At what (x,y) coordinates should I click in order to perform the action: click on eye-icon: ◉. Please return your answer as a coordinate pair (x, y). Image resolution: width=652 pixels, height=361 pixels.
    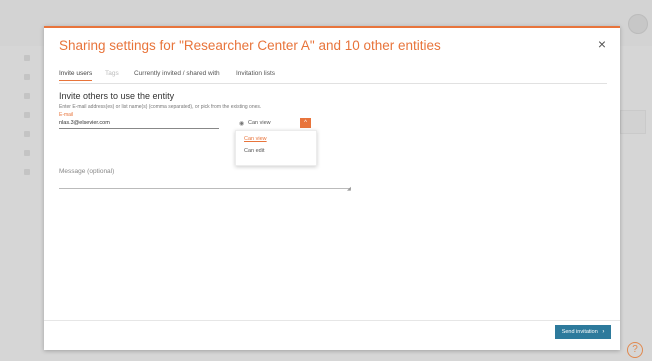
    Looking at the image, I should click on (242, 124).